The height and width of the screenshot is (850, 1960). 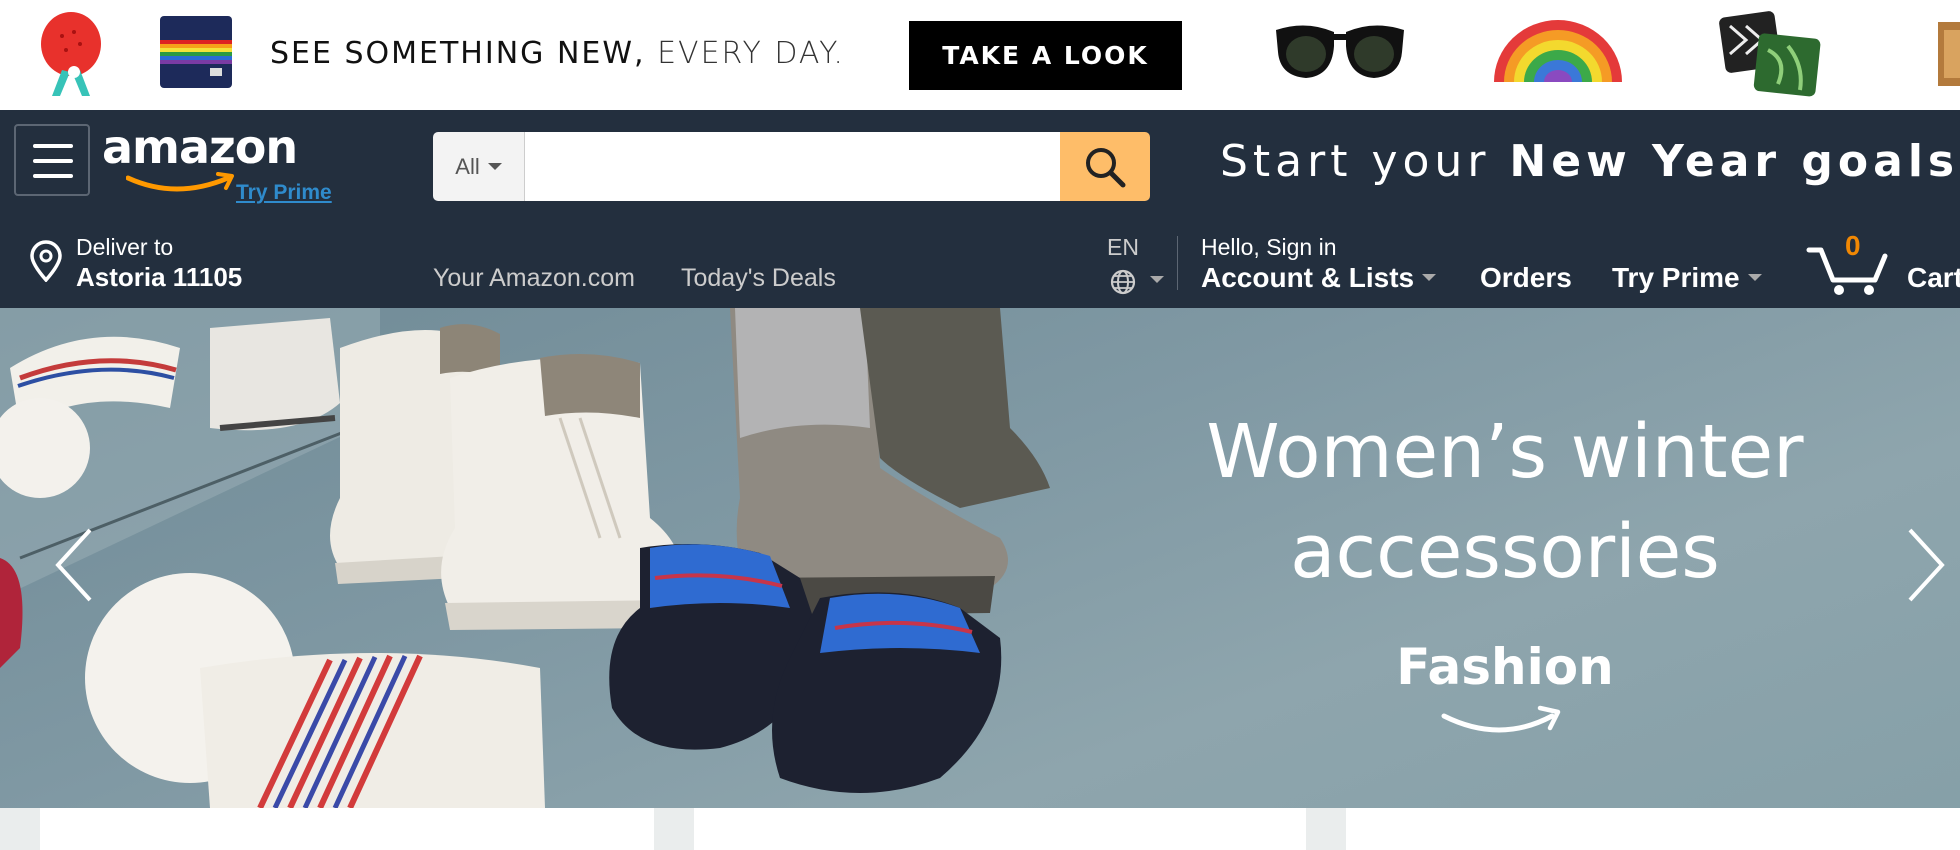 I want to click on amazon-logo: amazon Try Prime, so click(x=227, y=161).